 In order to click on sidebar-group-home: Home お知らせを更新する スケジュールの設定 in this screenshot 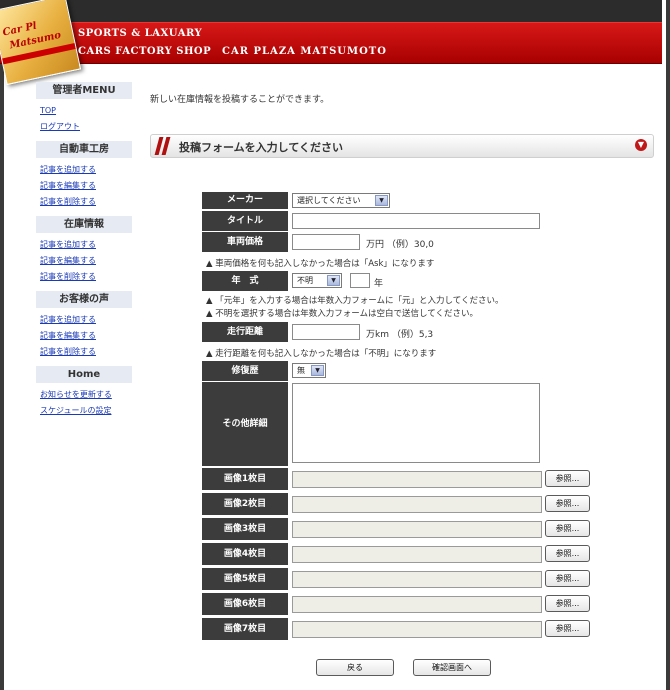, I will do `click(86, 392)`.